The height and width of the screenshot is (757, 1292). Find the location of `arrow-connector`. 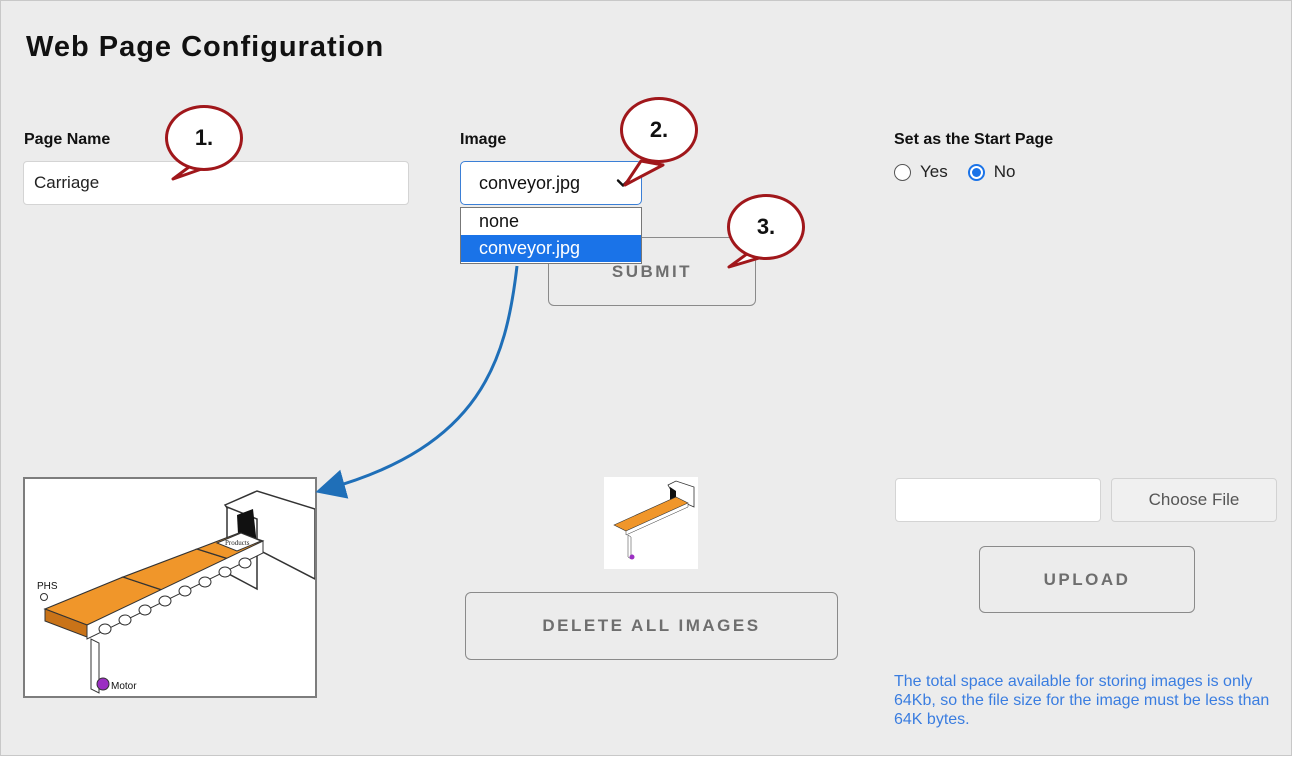

arrow-connector is located at coordinates (417, 382).